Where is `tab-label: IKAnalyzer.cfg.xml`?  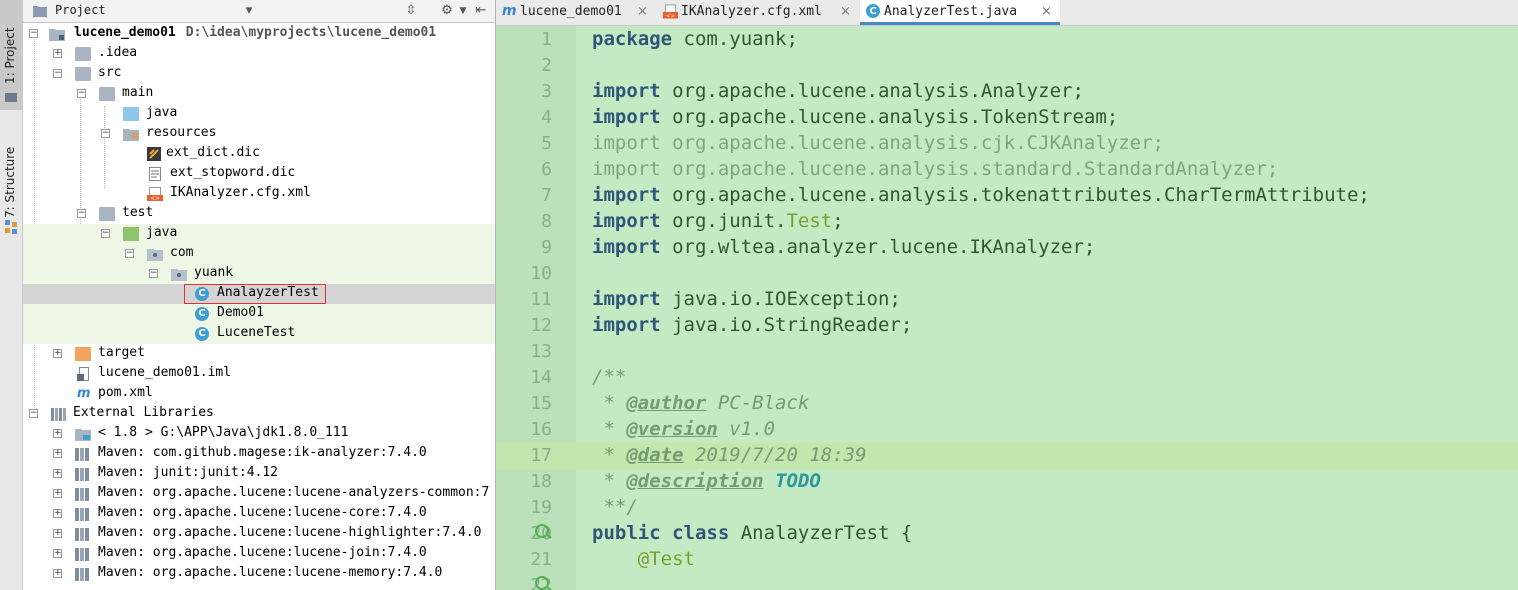
tab-label: IKAnalyzer.cfg.xml is located at coordinates (751, 11).